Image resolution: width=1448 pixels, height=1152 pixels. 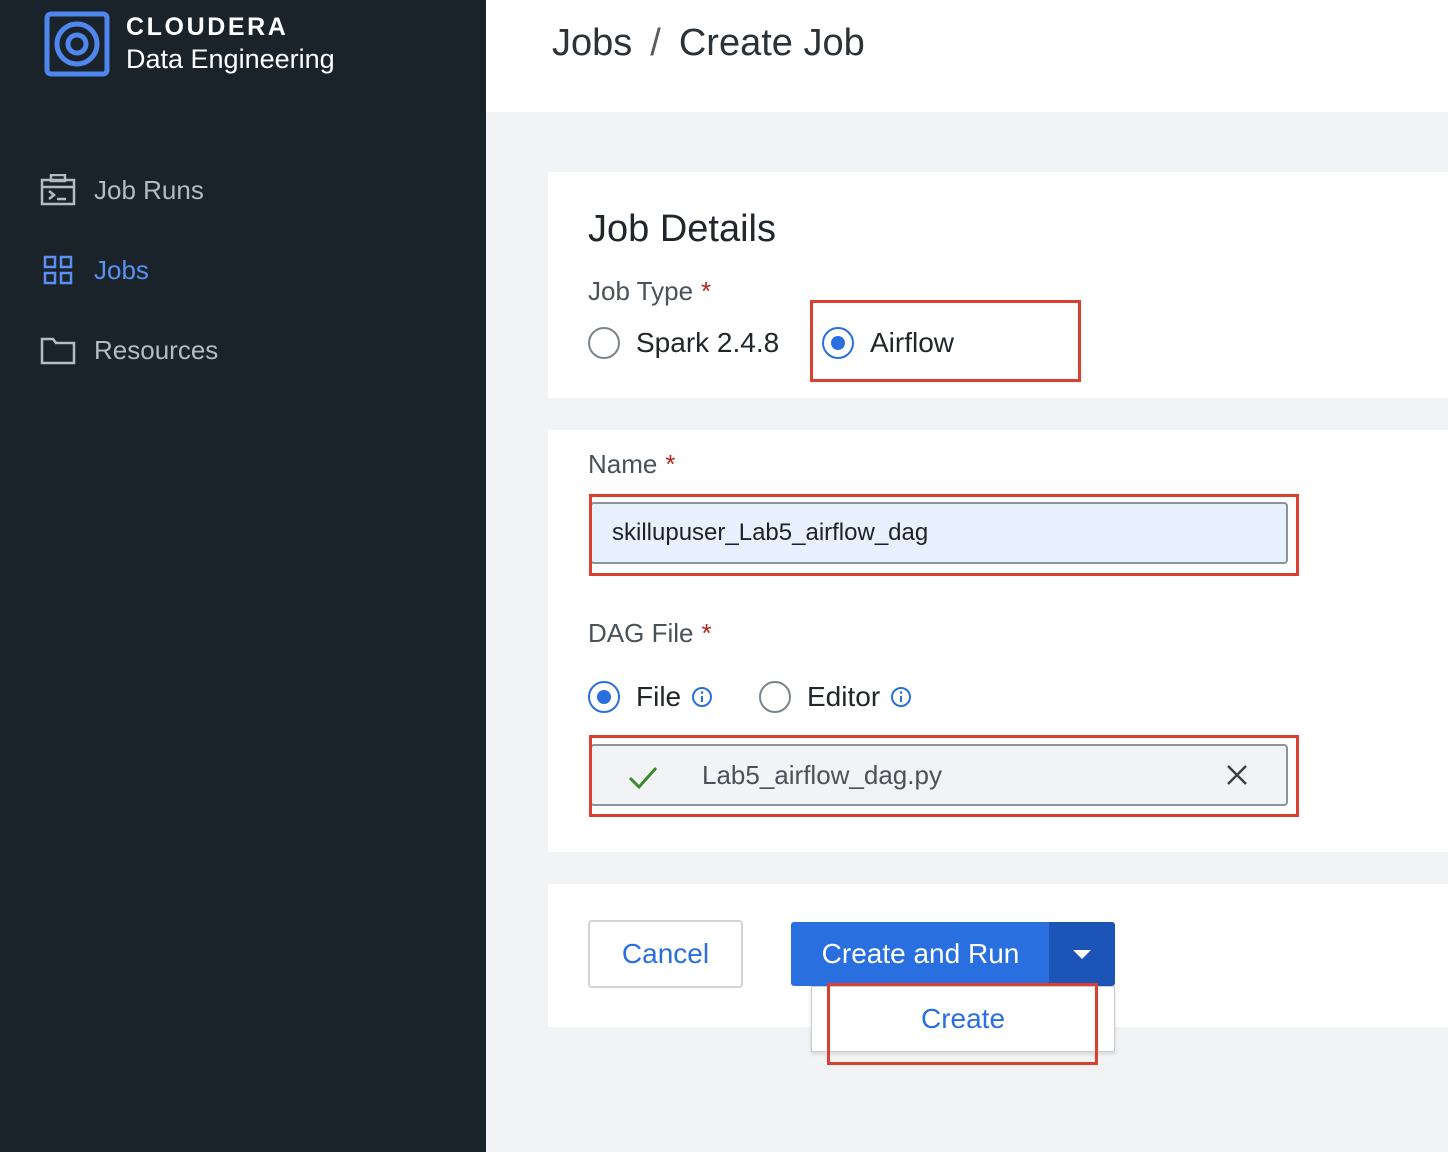 I want to click on uploaded-file-box: Lab5_airflow_dag.py, so click(x=939, y=775).